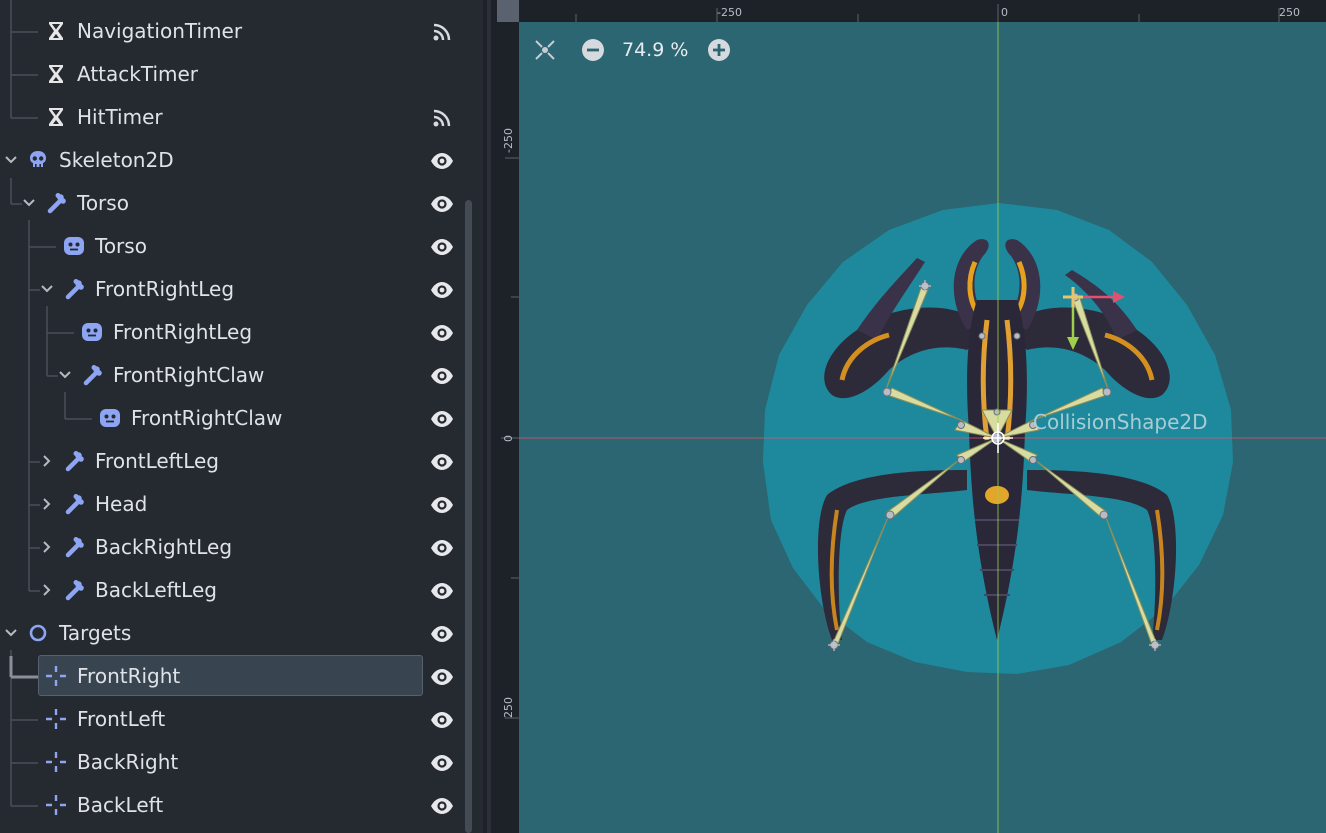 This screenshot has width=1326, height=833. I want to click on tree-row-hittimer: HitTimer, so click(235, 117).